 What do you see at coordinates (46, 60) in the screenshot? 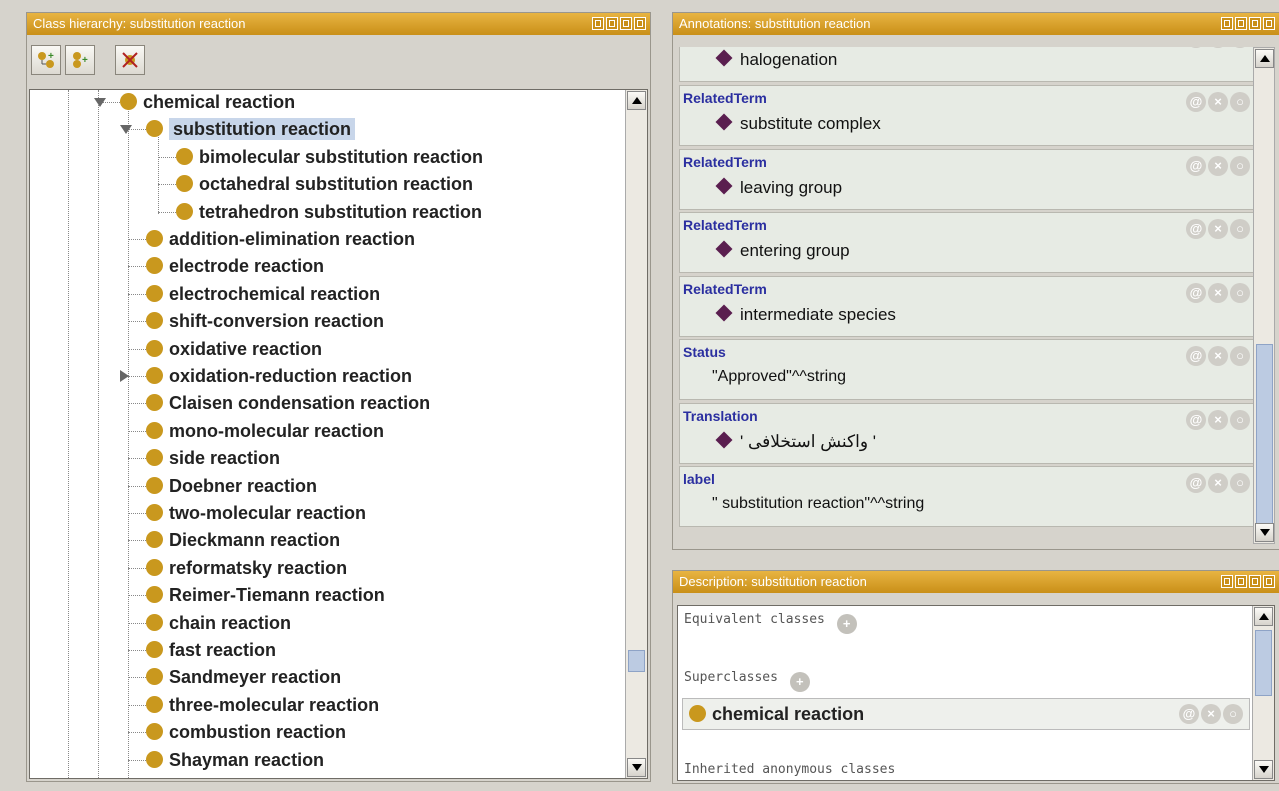
I see `add-subclass-button: +` at bounding box center [46, 60].